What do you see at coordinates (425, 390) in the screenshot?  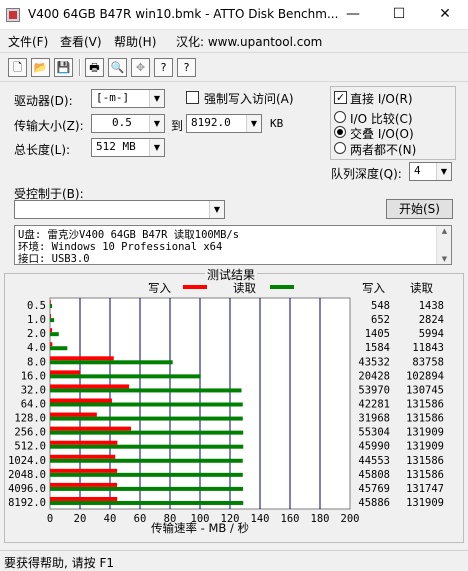 I see `read-value: 130745` at bounding box center [425, 390].